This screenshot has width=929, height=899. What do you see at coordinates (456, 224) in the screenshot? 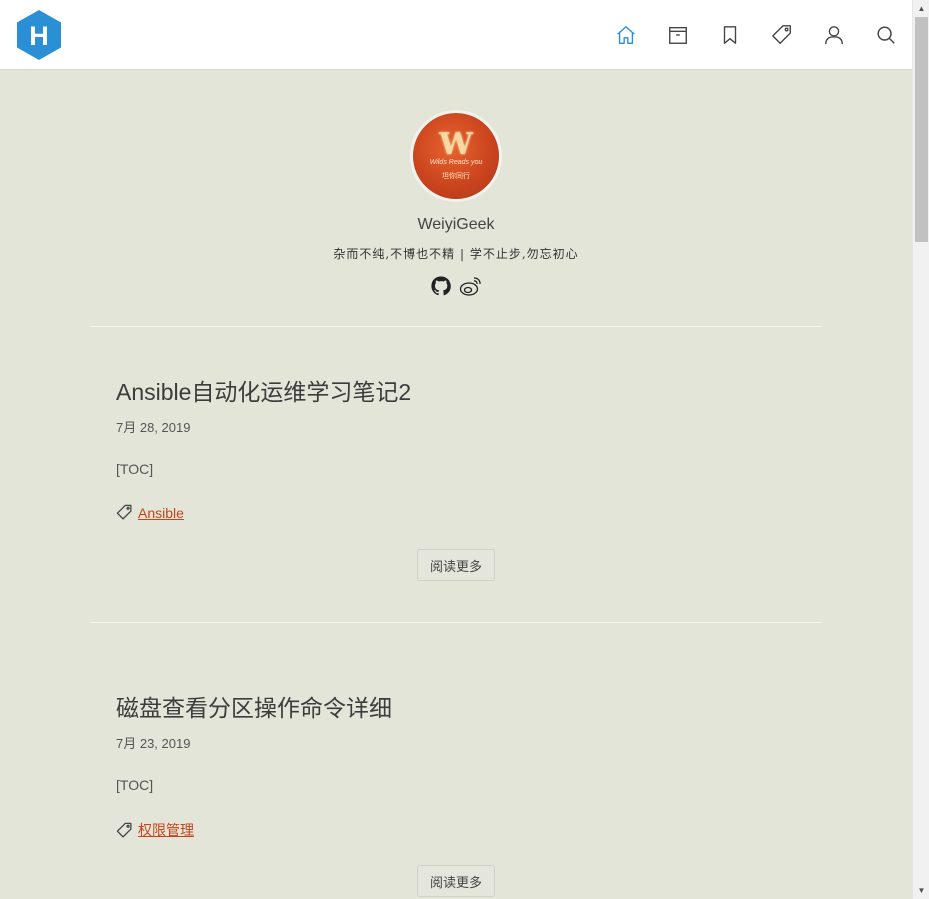
I see `author-name: WeiyiGeek` at bounding box center [456, 224].